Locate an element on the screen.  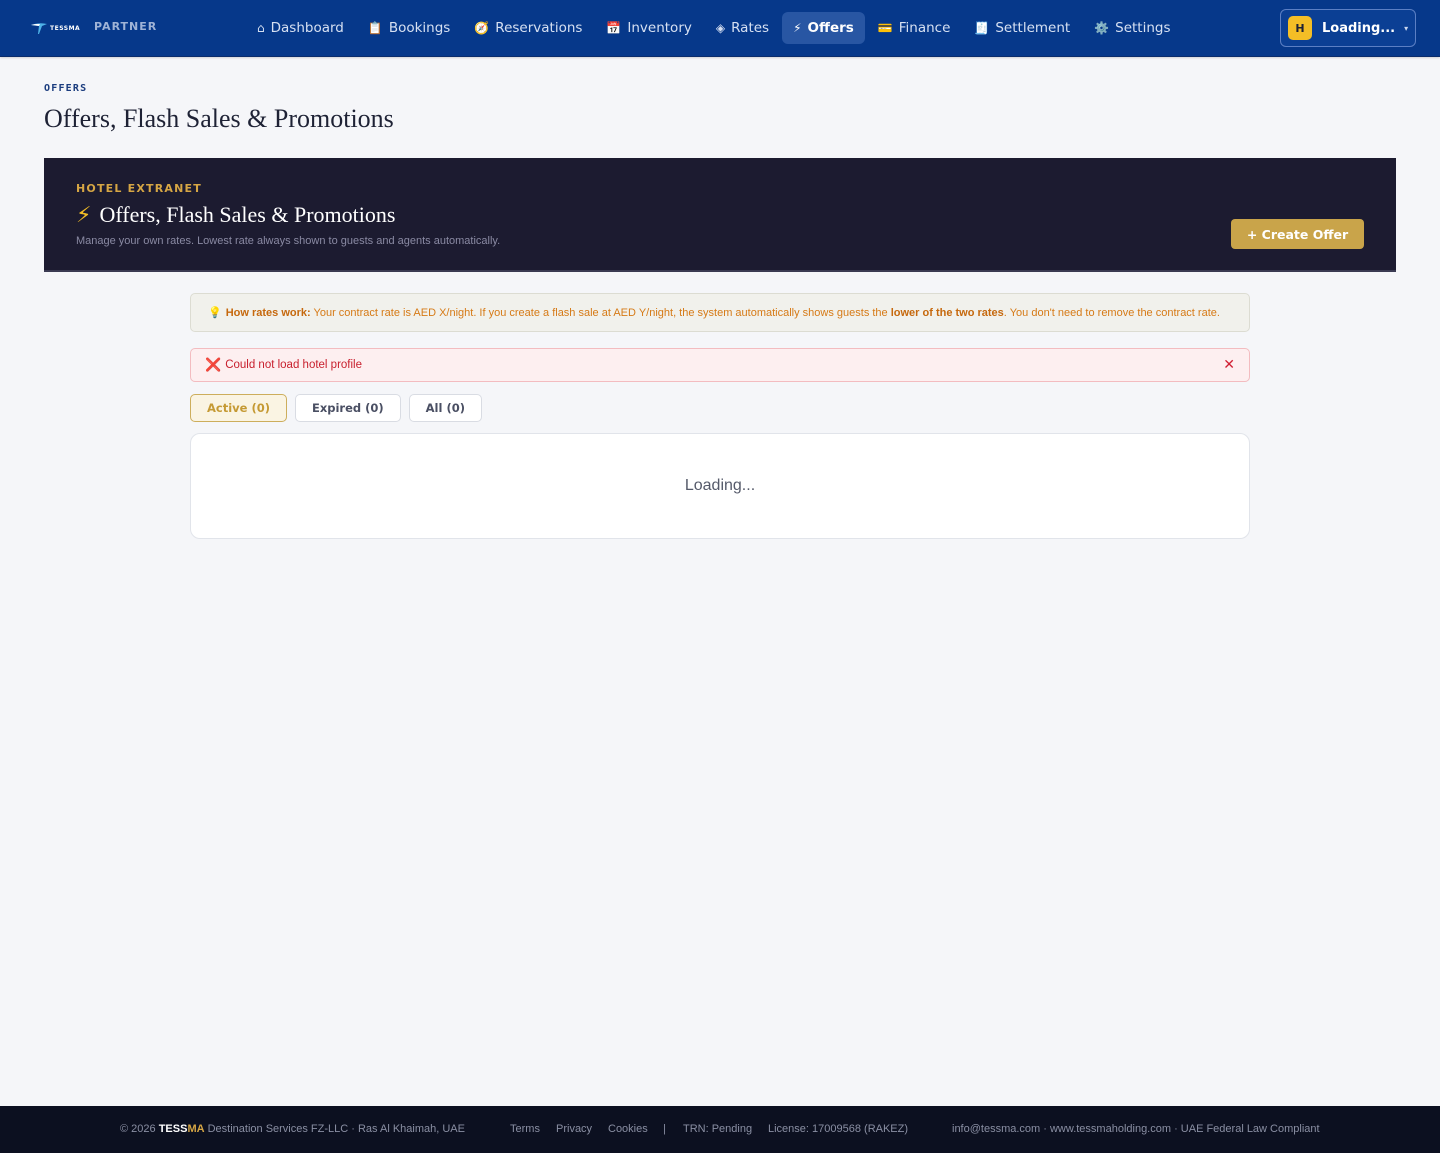
nav-item-reservations: 🧭 Reservations is located at coordinates (528, 28).